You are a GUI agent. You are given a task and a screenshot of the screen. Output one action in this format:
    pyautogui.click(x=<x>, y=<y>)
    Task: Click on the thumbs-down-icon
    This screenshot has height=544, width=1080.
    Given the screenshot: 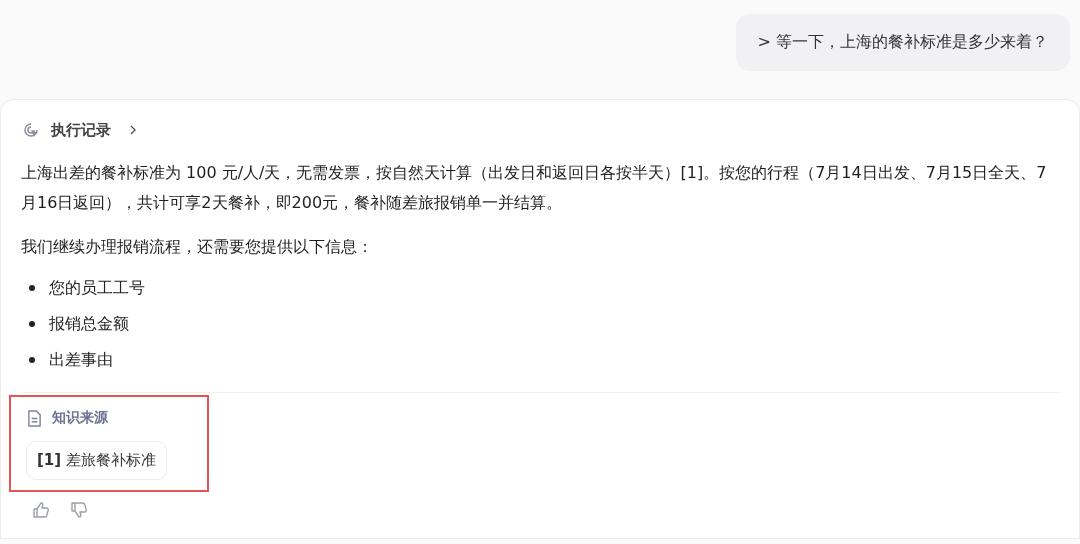 What is the action you would take?
    pyautogui.click(x=79, y=510)
    